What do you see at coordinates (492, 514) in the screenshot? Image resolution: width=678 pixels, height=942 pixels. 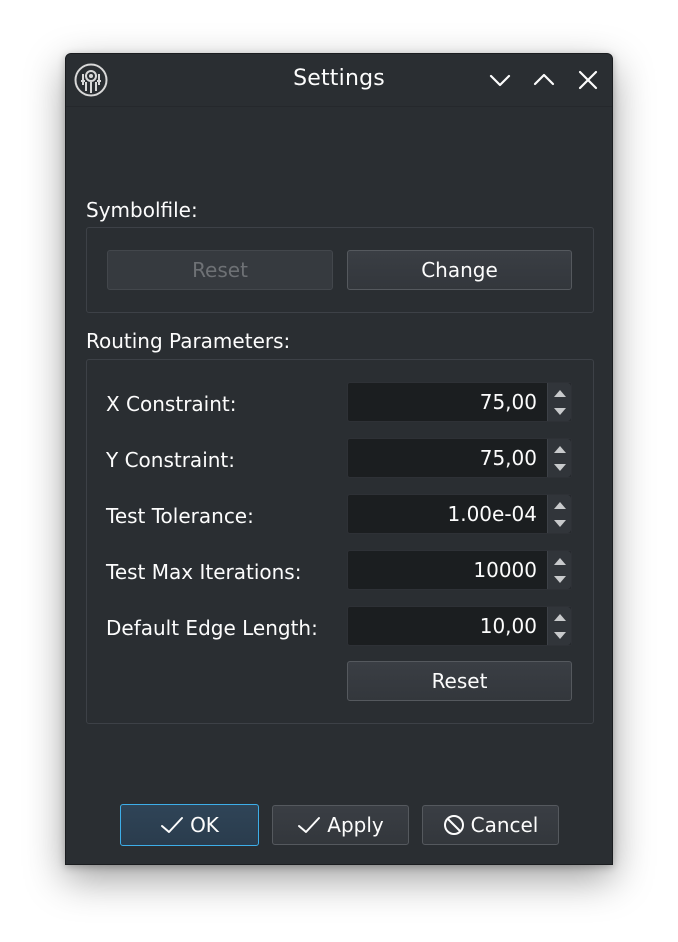 I see `test-tolerance-value: 1.00e-04` at bounding box center [492, 514].